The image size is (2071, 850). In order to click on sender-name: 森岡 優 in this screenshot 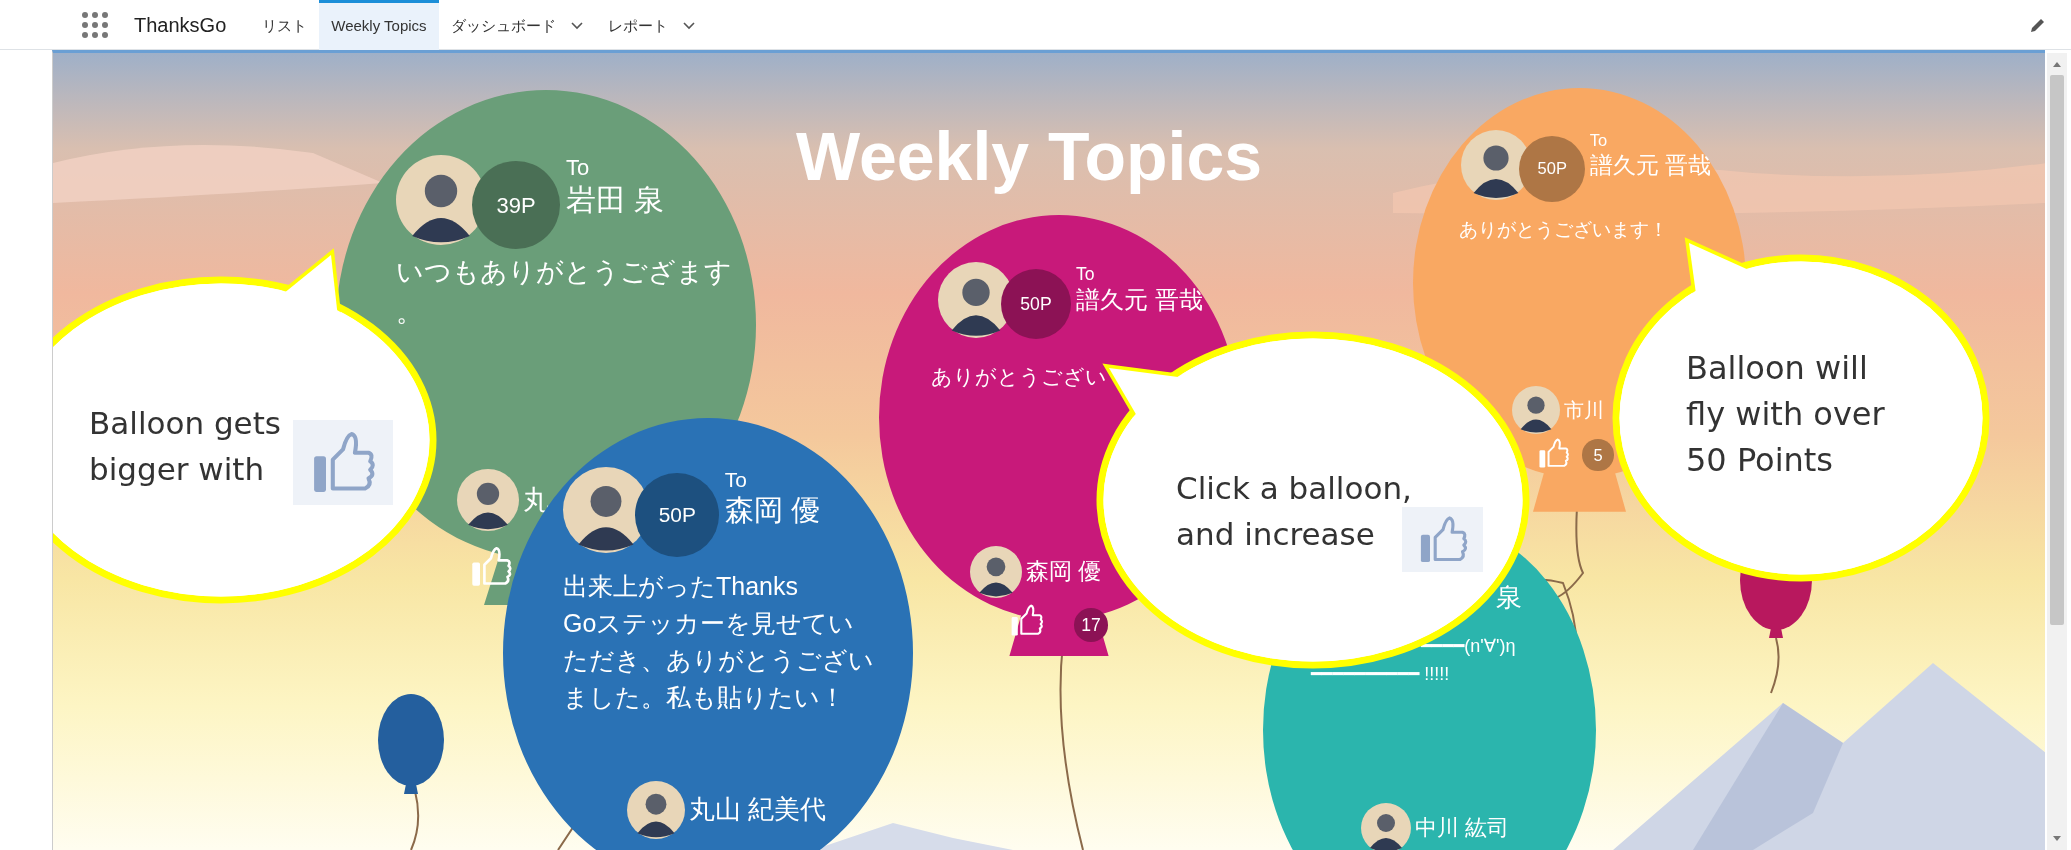, I will do `click(1064, 572)`.